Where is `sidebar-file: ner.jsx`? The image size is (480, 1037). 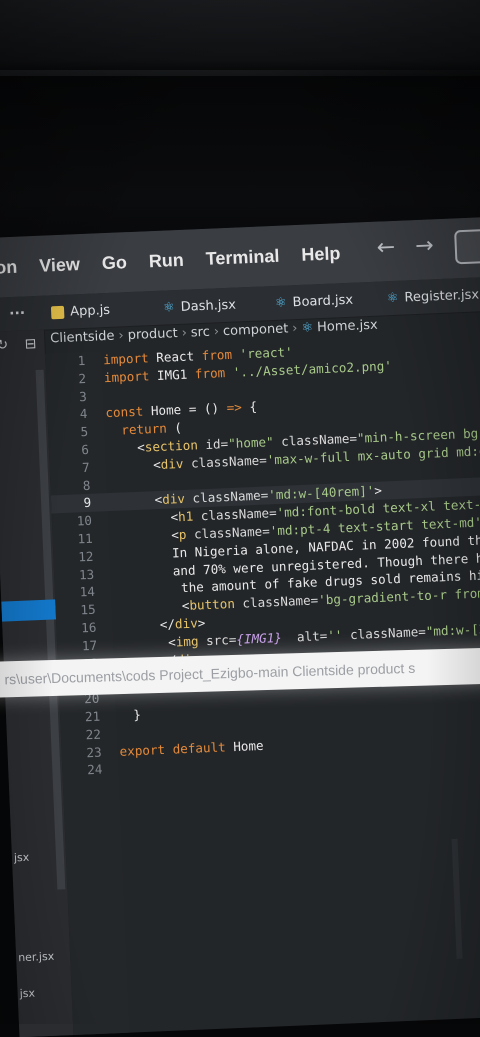
sidebar-file: ner.jsx is located at coordinates (36, 957).